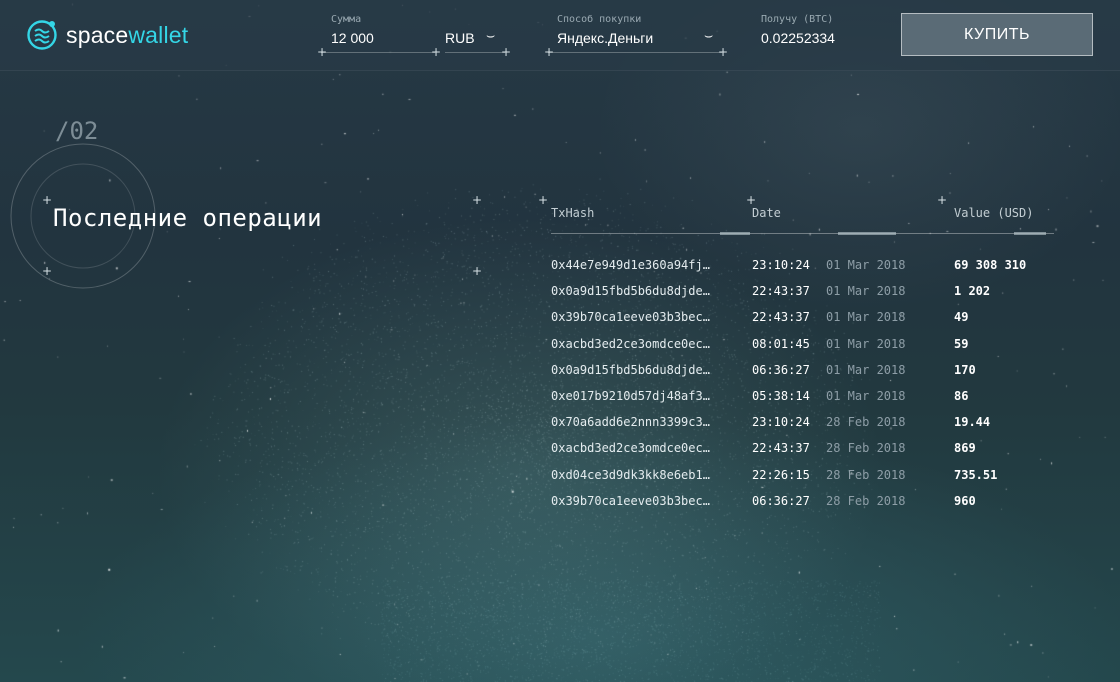  I want to click on tx-value-cell: 735.51, so click(976, 474).